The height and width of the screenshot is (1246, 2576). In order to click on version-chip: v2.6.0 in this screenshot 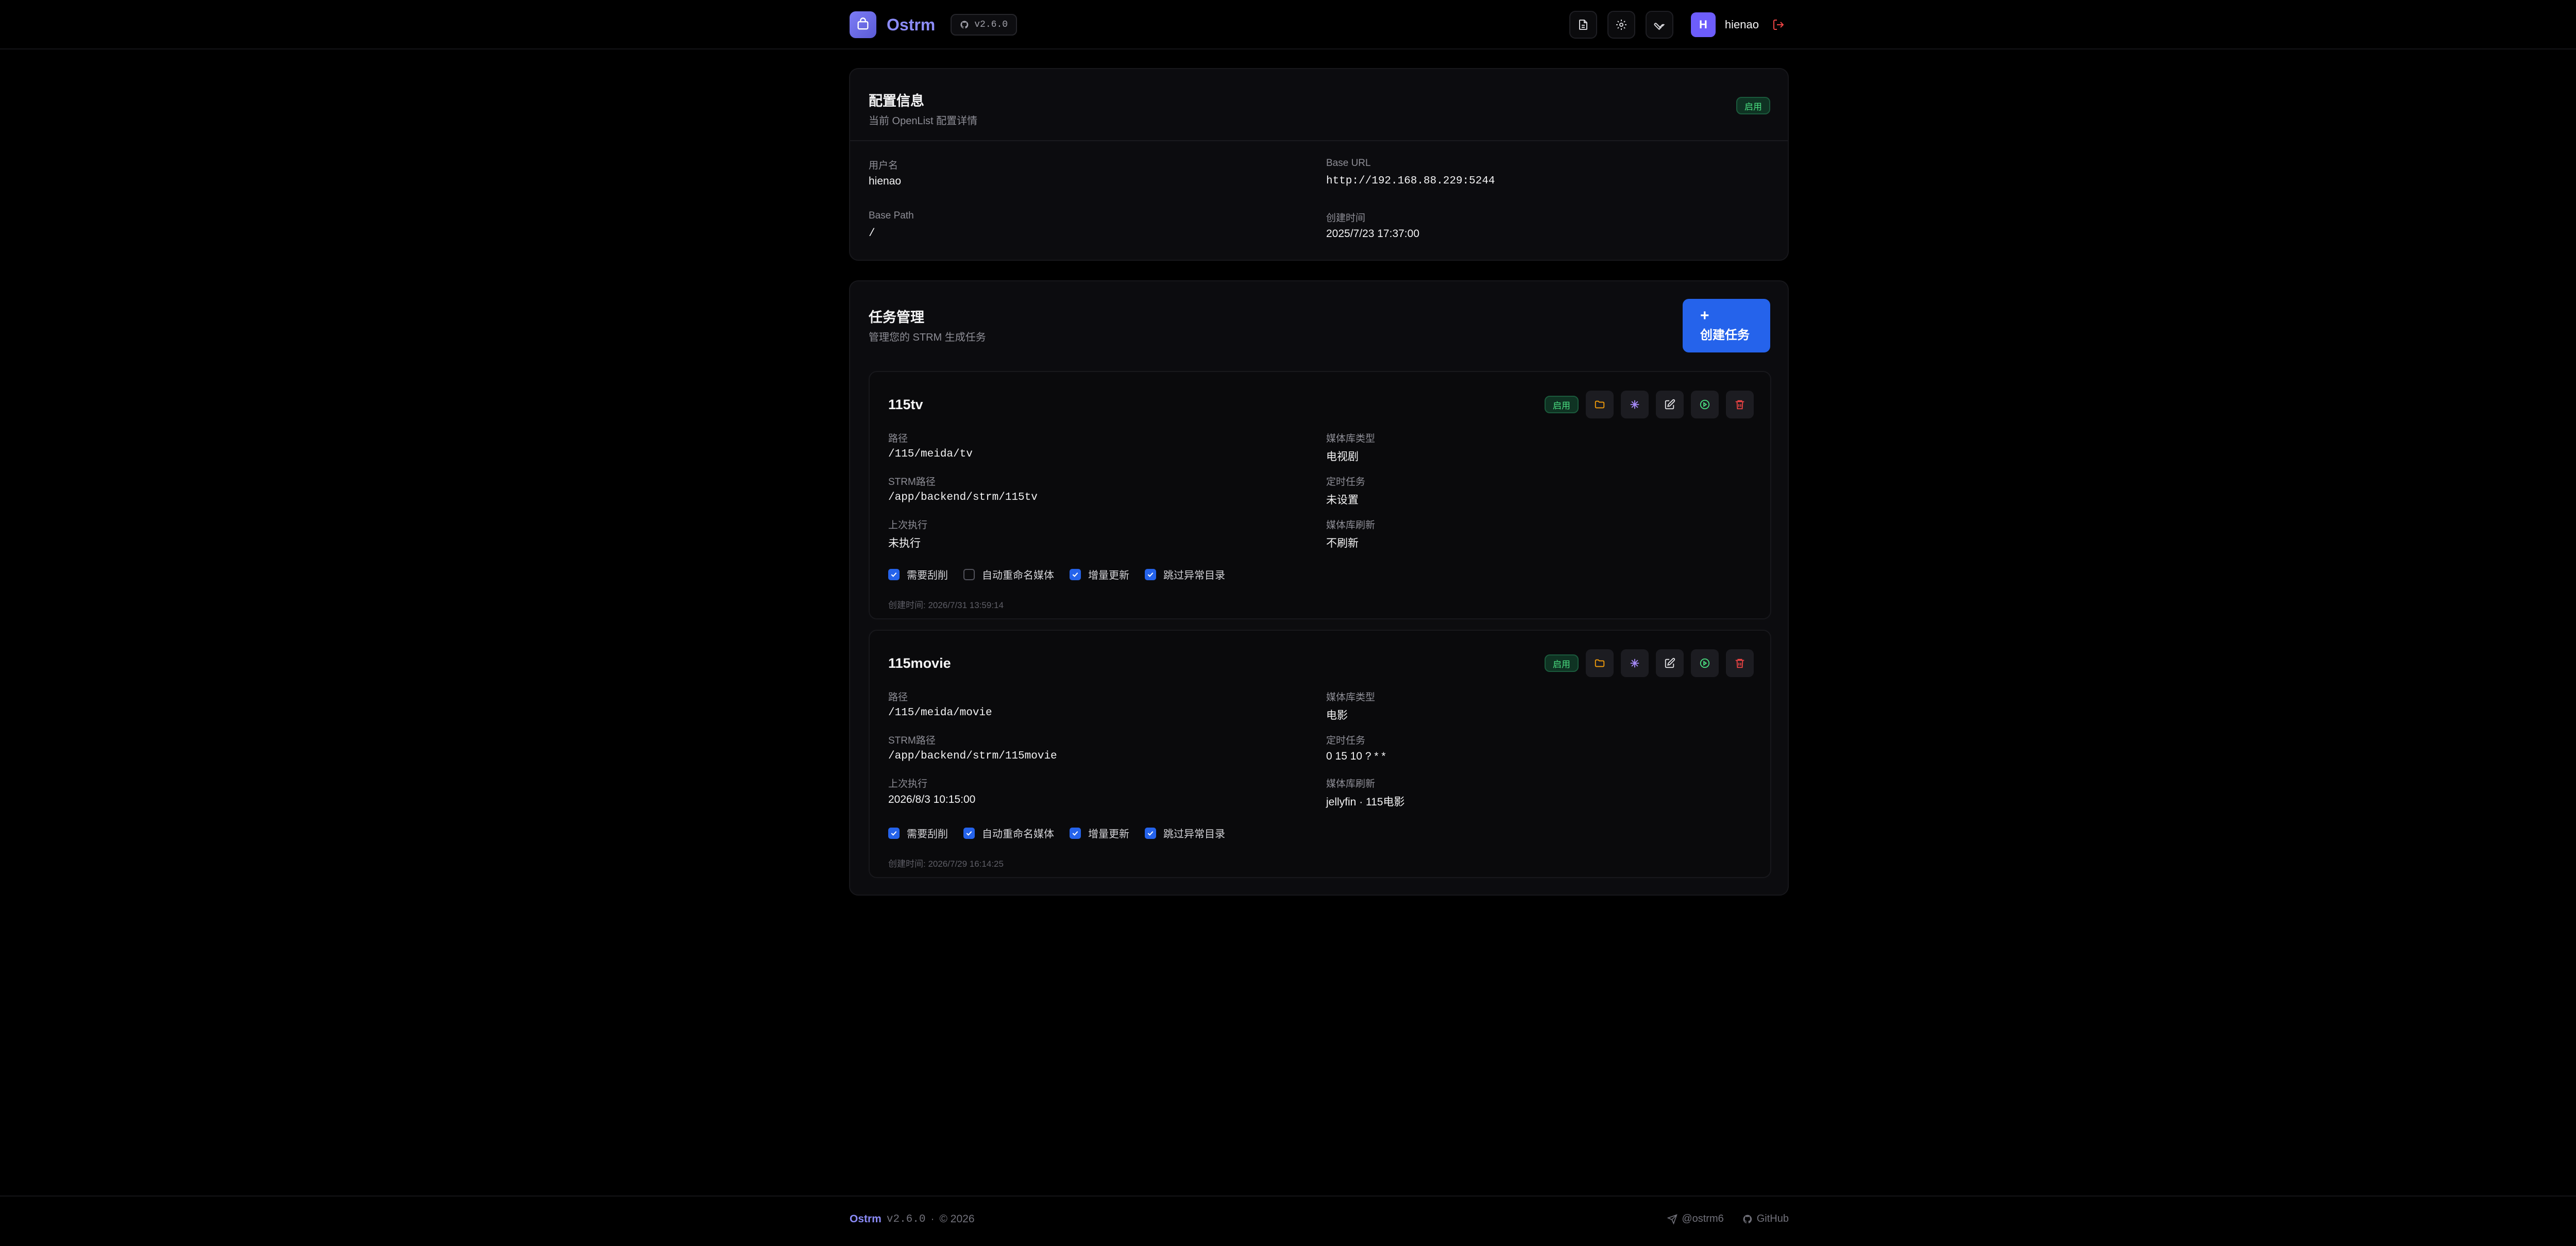, I will do `click(984, 25)`.